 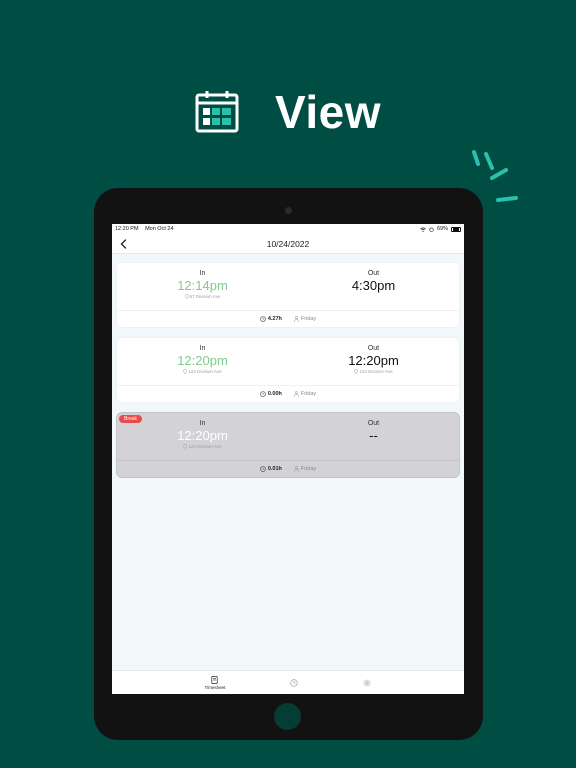 I want to click on hours-total: 0.01h, so click(x=271, y=469).